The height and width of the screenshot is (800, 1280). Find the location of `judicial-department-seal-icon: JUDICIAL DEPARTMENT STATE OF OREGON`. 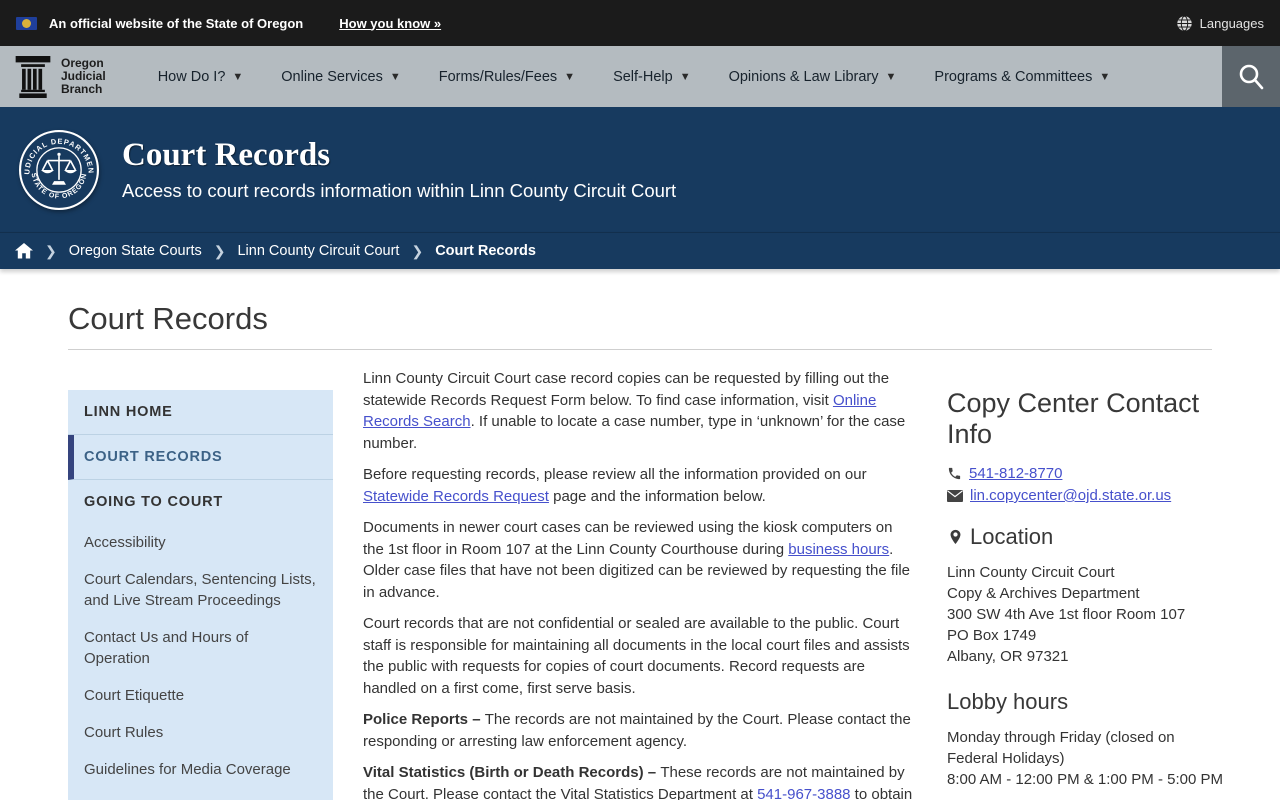

judicial-department-seal-icon: JUDICIAL DEPARTMENT STATE OF OREGON is located at coordinates (59, 169).